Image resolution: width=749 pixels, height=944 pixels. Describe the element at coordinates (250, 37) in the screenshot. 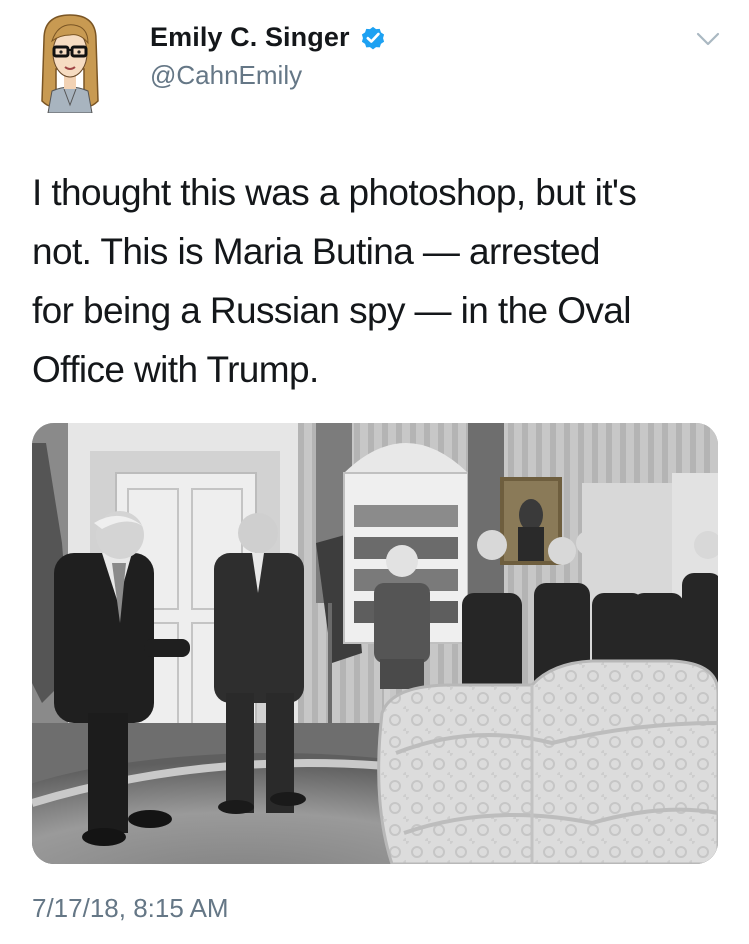

I see `display-name: Emily C. Singer` at that location.